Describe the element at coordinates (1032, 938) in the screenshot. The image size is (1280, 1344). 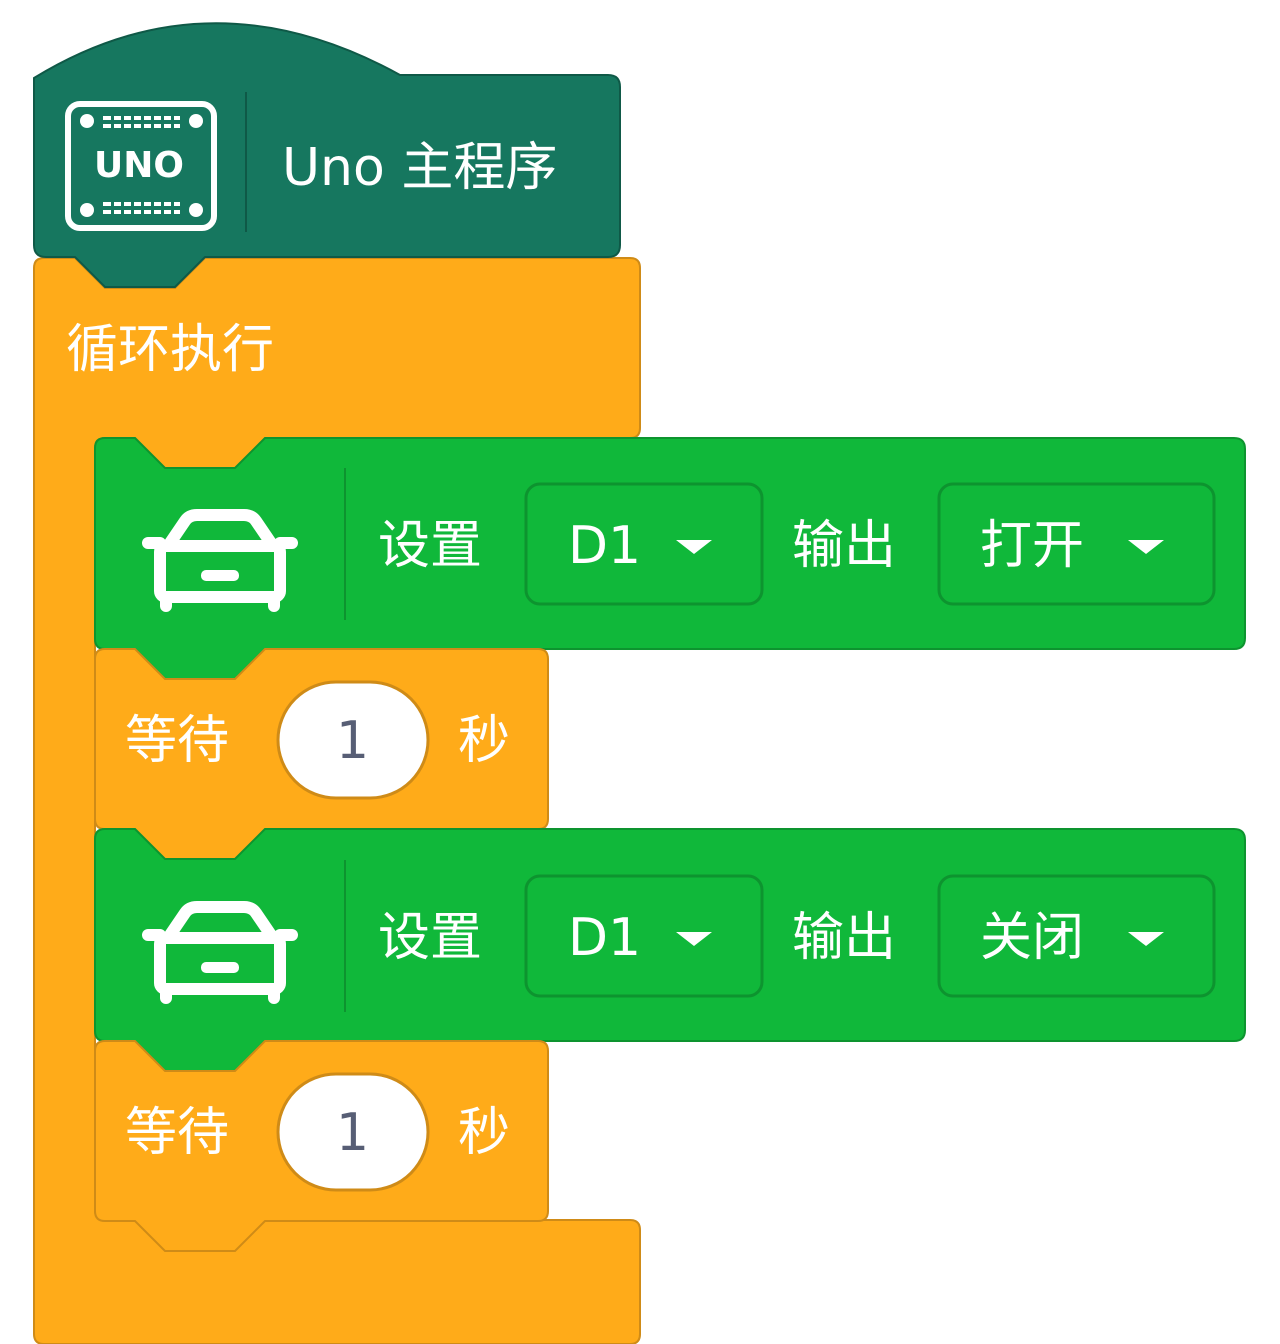
I see `state-dropdown-value: 关闭` at that location.